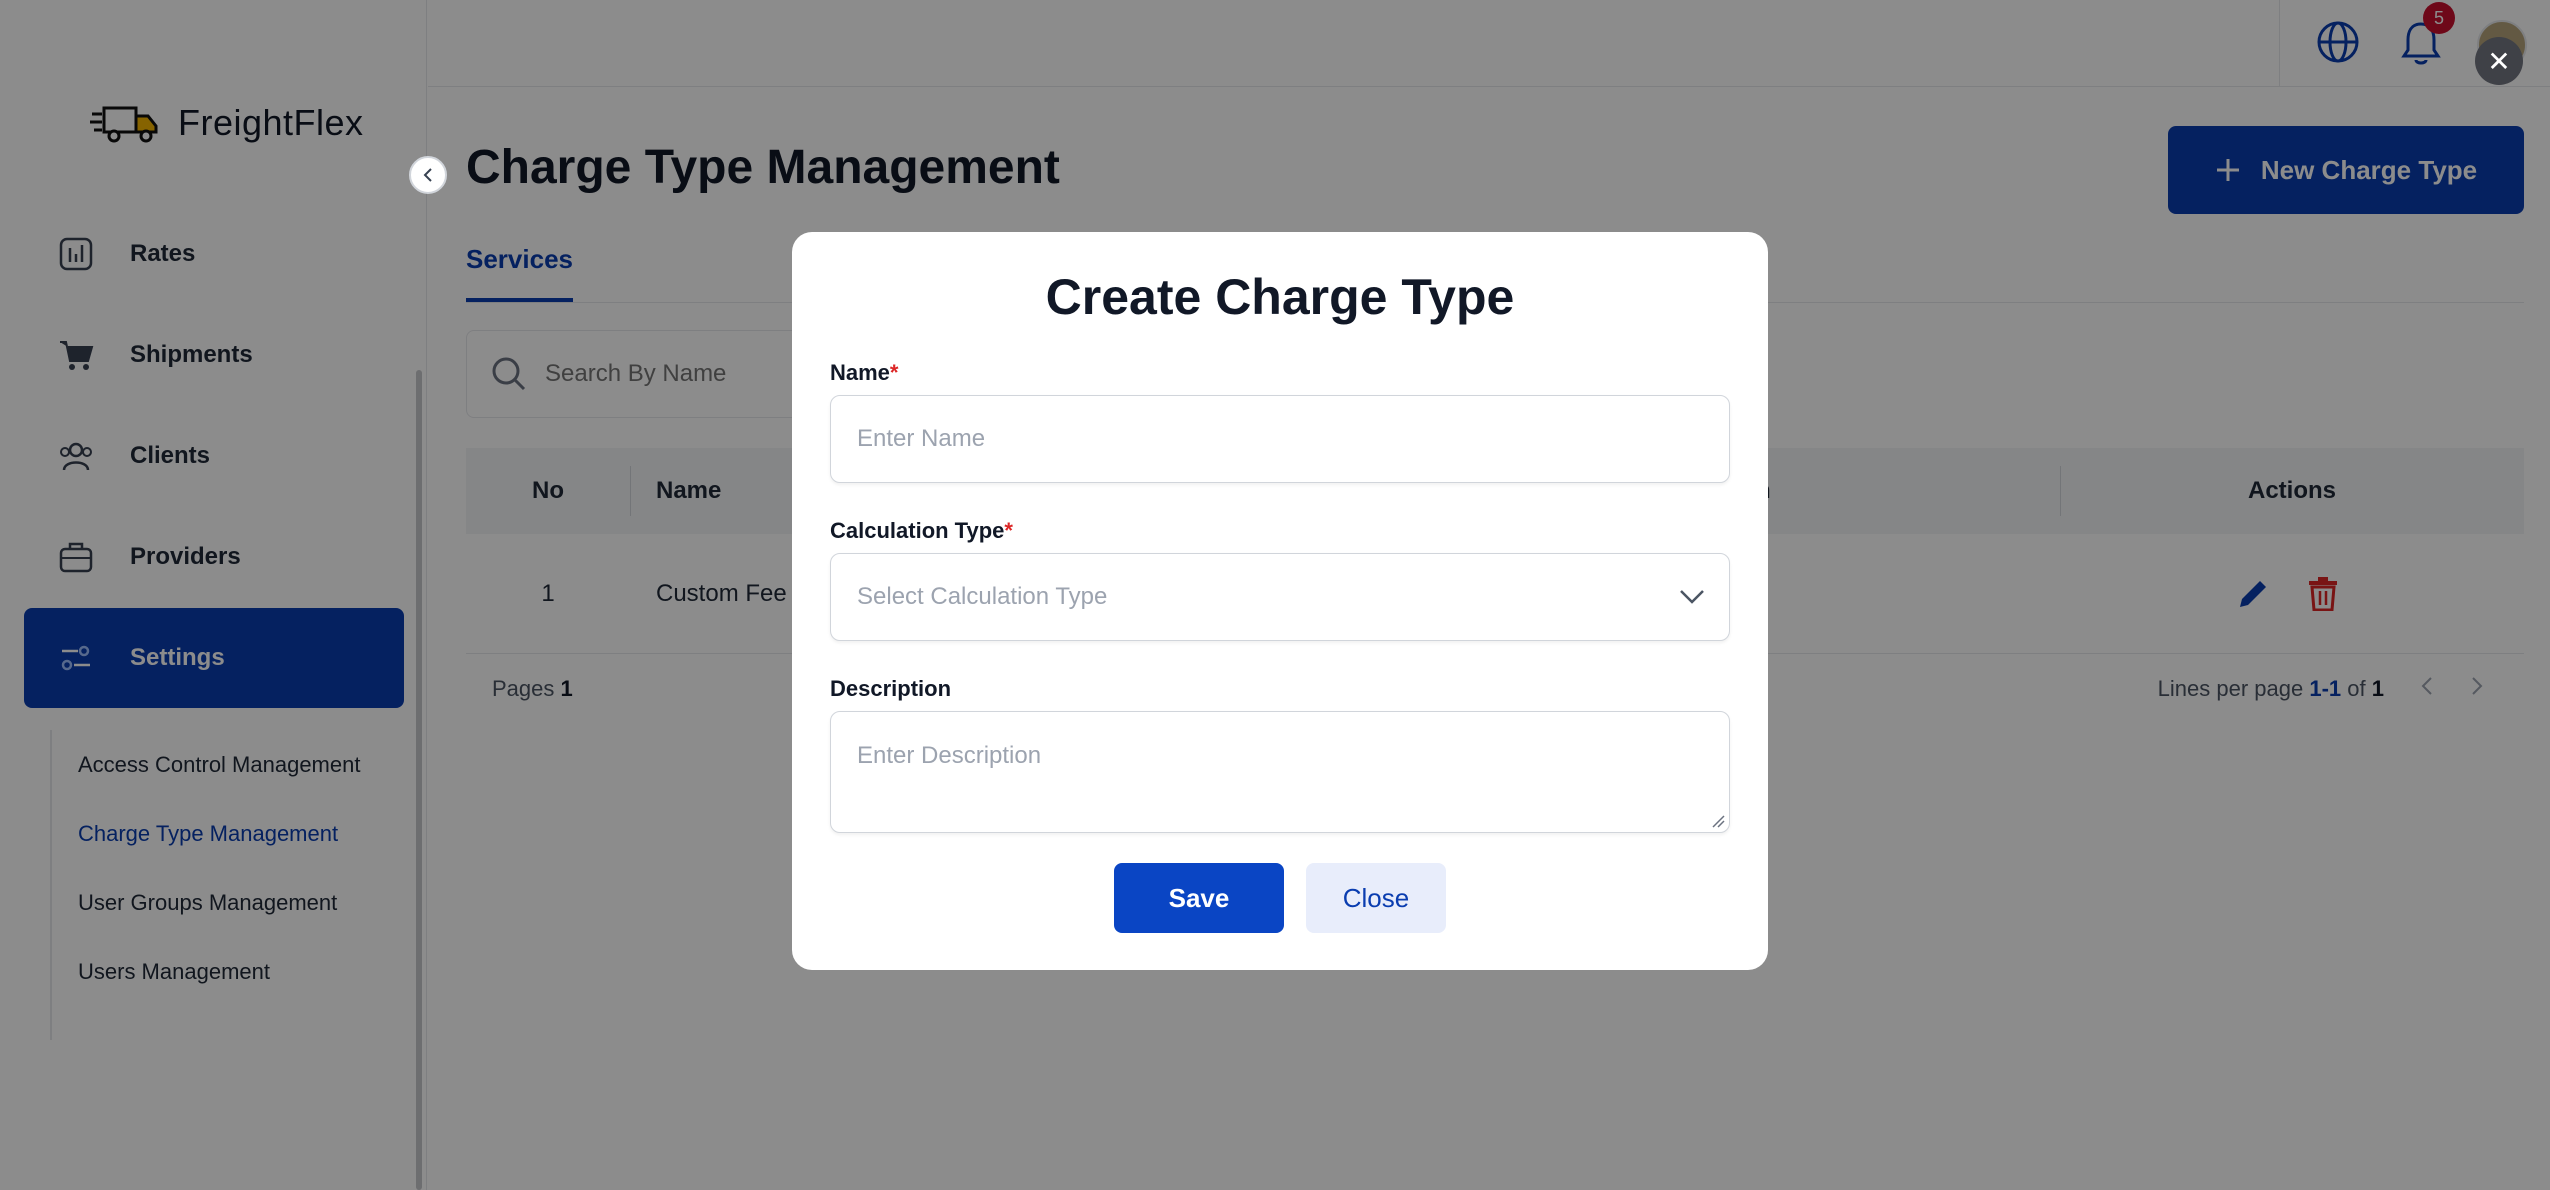 The image size is (2550, 1190). What do you see at coordinates (891, 688) in the screenshot?
I see `description-label: Description` at bounding box center [891, 688].